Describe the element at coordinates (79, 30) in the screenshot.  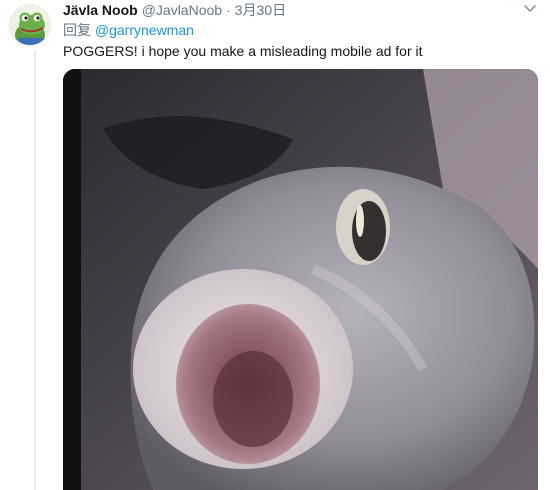
I see `reply-prefix: 回复` at that location.